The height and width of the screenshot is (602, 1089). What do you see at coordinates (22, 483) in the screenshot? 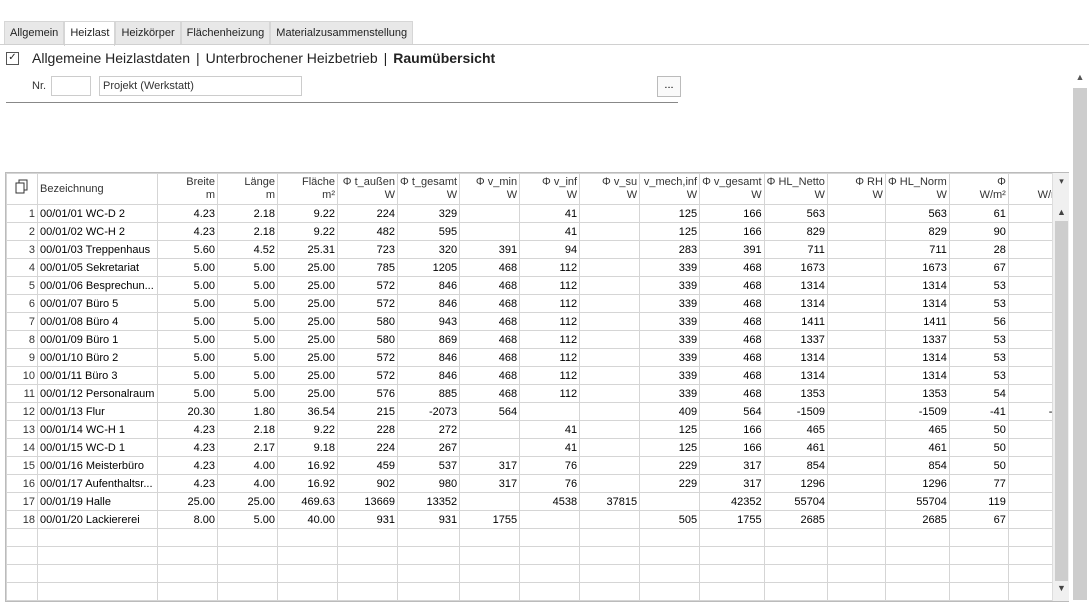
I see `row-number: 16` at bounding box center [22, 483].